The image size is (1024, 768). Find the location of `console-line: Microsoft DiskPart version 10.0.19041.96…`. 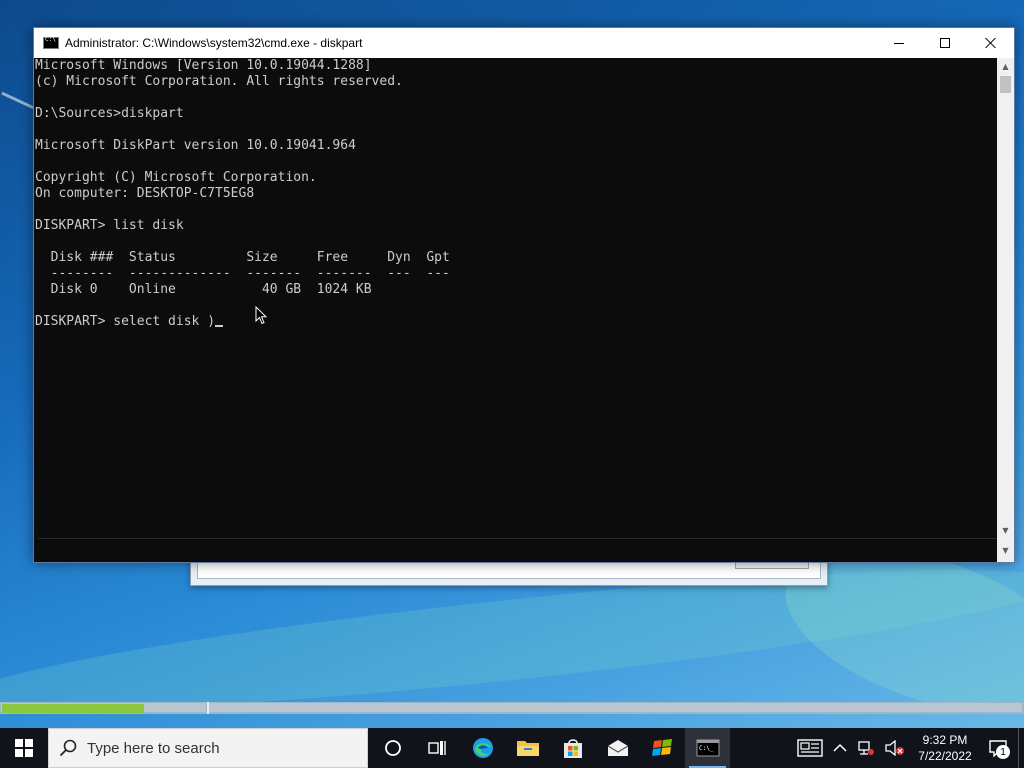

console-line: Microsoft DiskPart version 10.0.19041.96… is located at coordinates (195, 145).